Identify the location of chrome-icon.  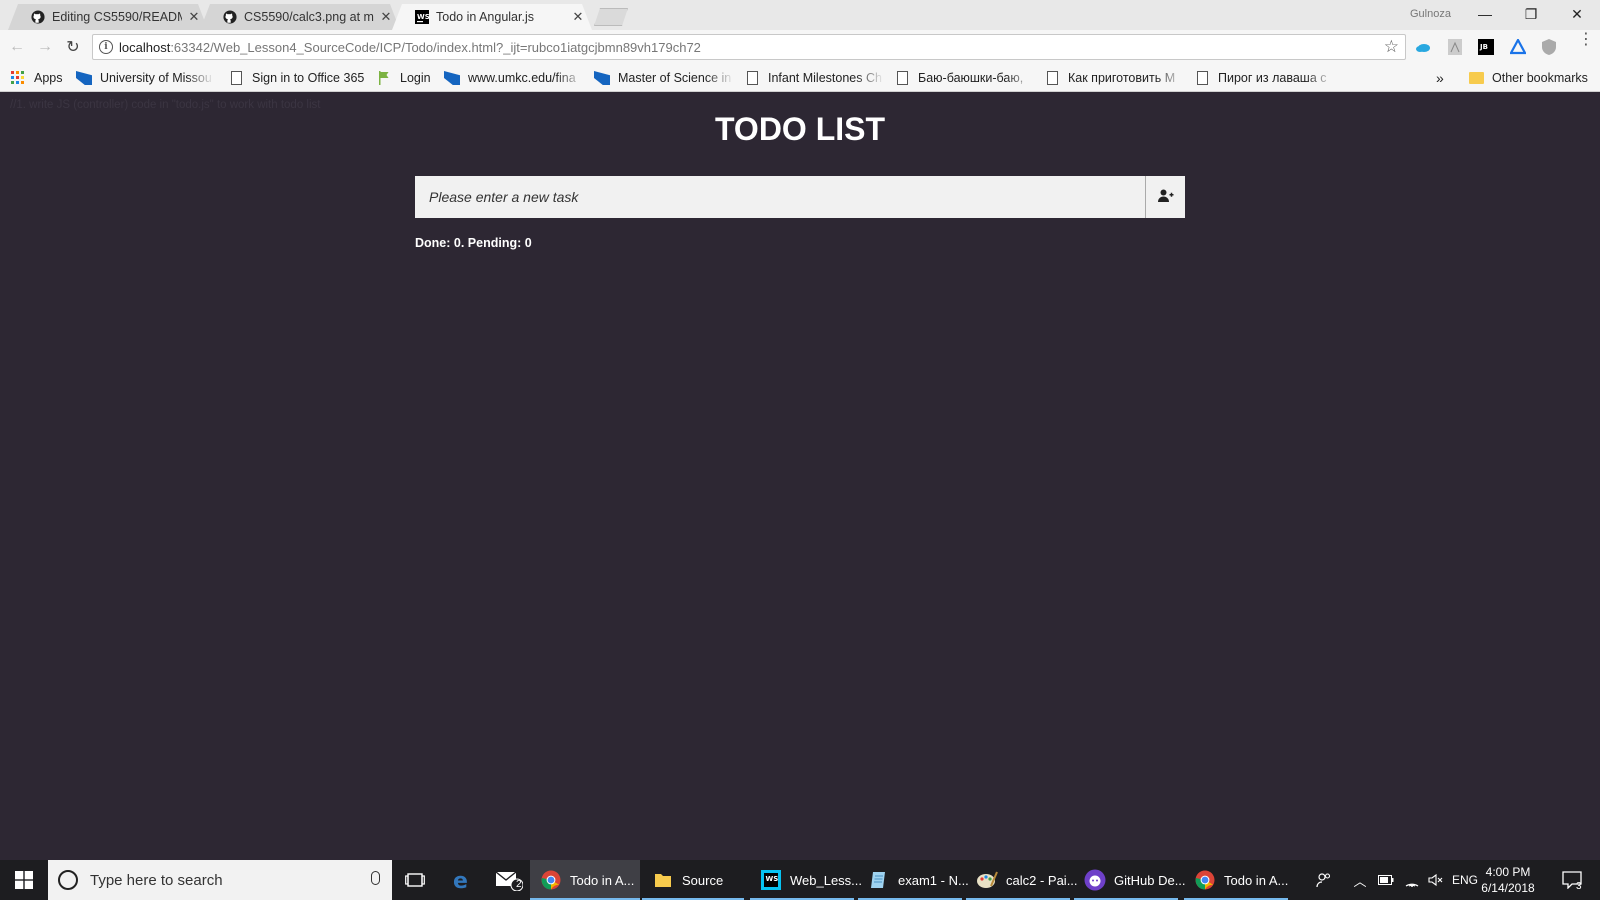
(551, 880).